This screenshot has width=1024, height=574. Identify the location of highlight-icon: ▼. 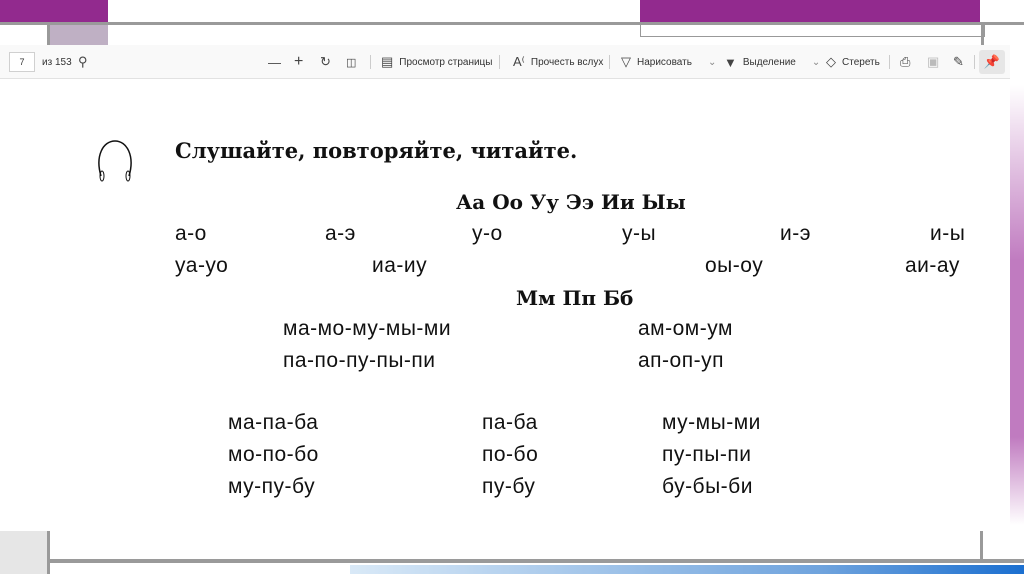
(730, 62).